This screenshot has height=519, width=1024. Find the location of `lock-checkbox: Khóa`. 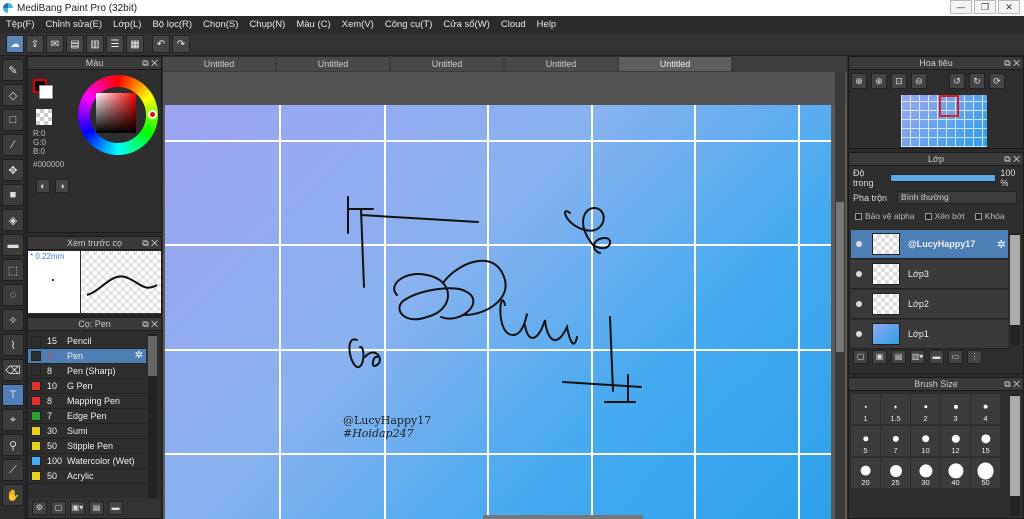

lock-checkbox: Khóa is located at coordinates (989, 216).